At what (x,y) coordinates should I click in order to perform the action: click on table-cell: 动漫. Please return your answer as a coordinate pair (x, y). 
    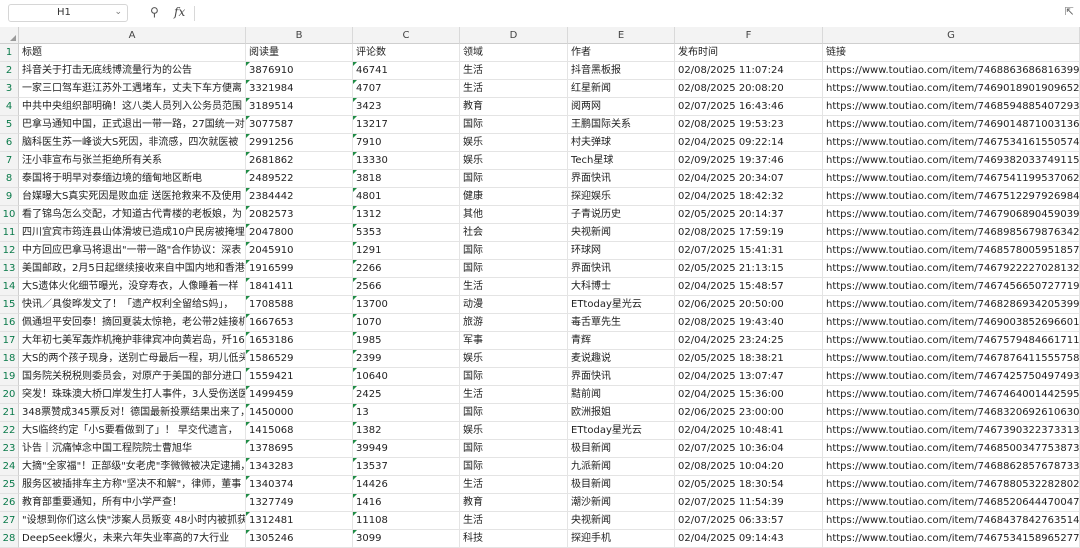
    Looking at the image, I should click on (514, 305).